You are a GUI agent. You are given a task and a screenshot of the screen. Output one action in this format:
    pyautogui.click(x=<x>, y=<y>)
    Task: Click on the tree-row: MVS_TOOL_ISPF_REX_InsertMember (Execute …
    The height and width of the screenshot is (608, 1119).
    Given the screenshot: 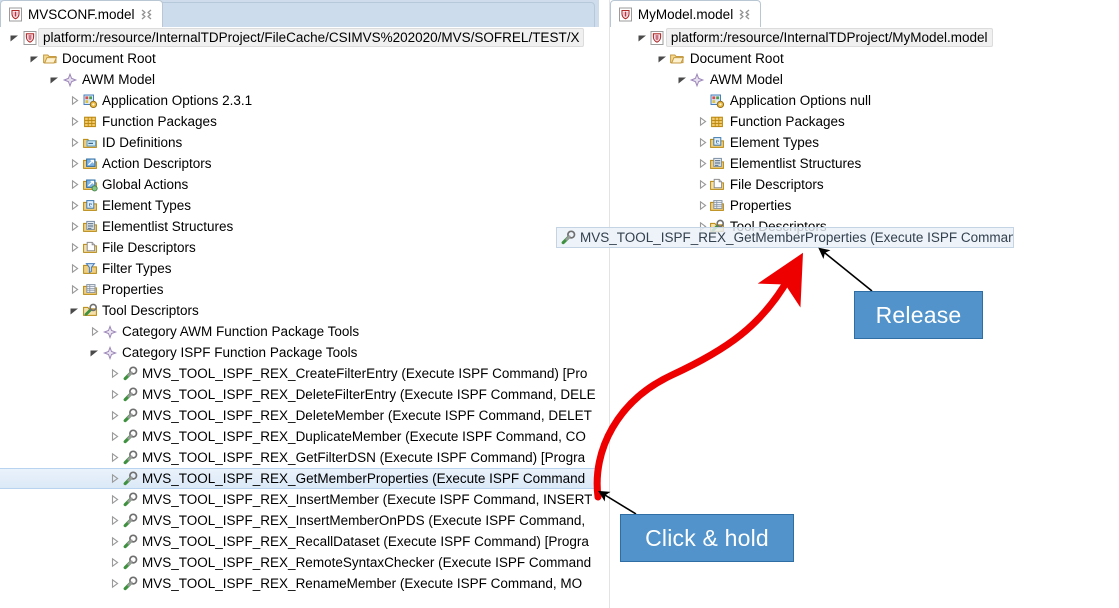 What is the action you would take?
    pyautogui.click(x=299, y=499)
    